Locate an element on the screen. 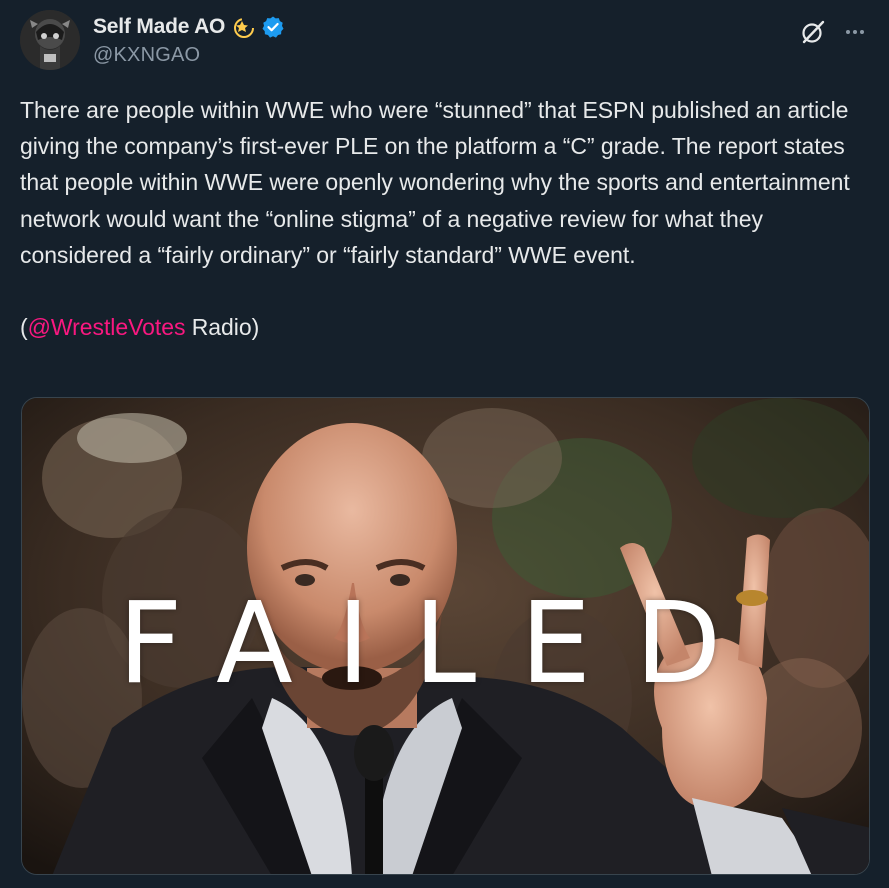  tweet-credit: (@WrestleVotes Radio) is located at coordinates (446, 327).